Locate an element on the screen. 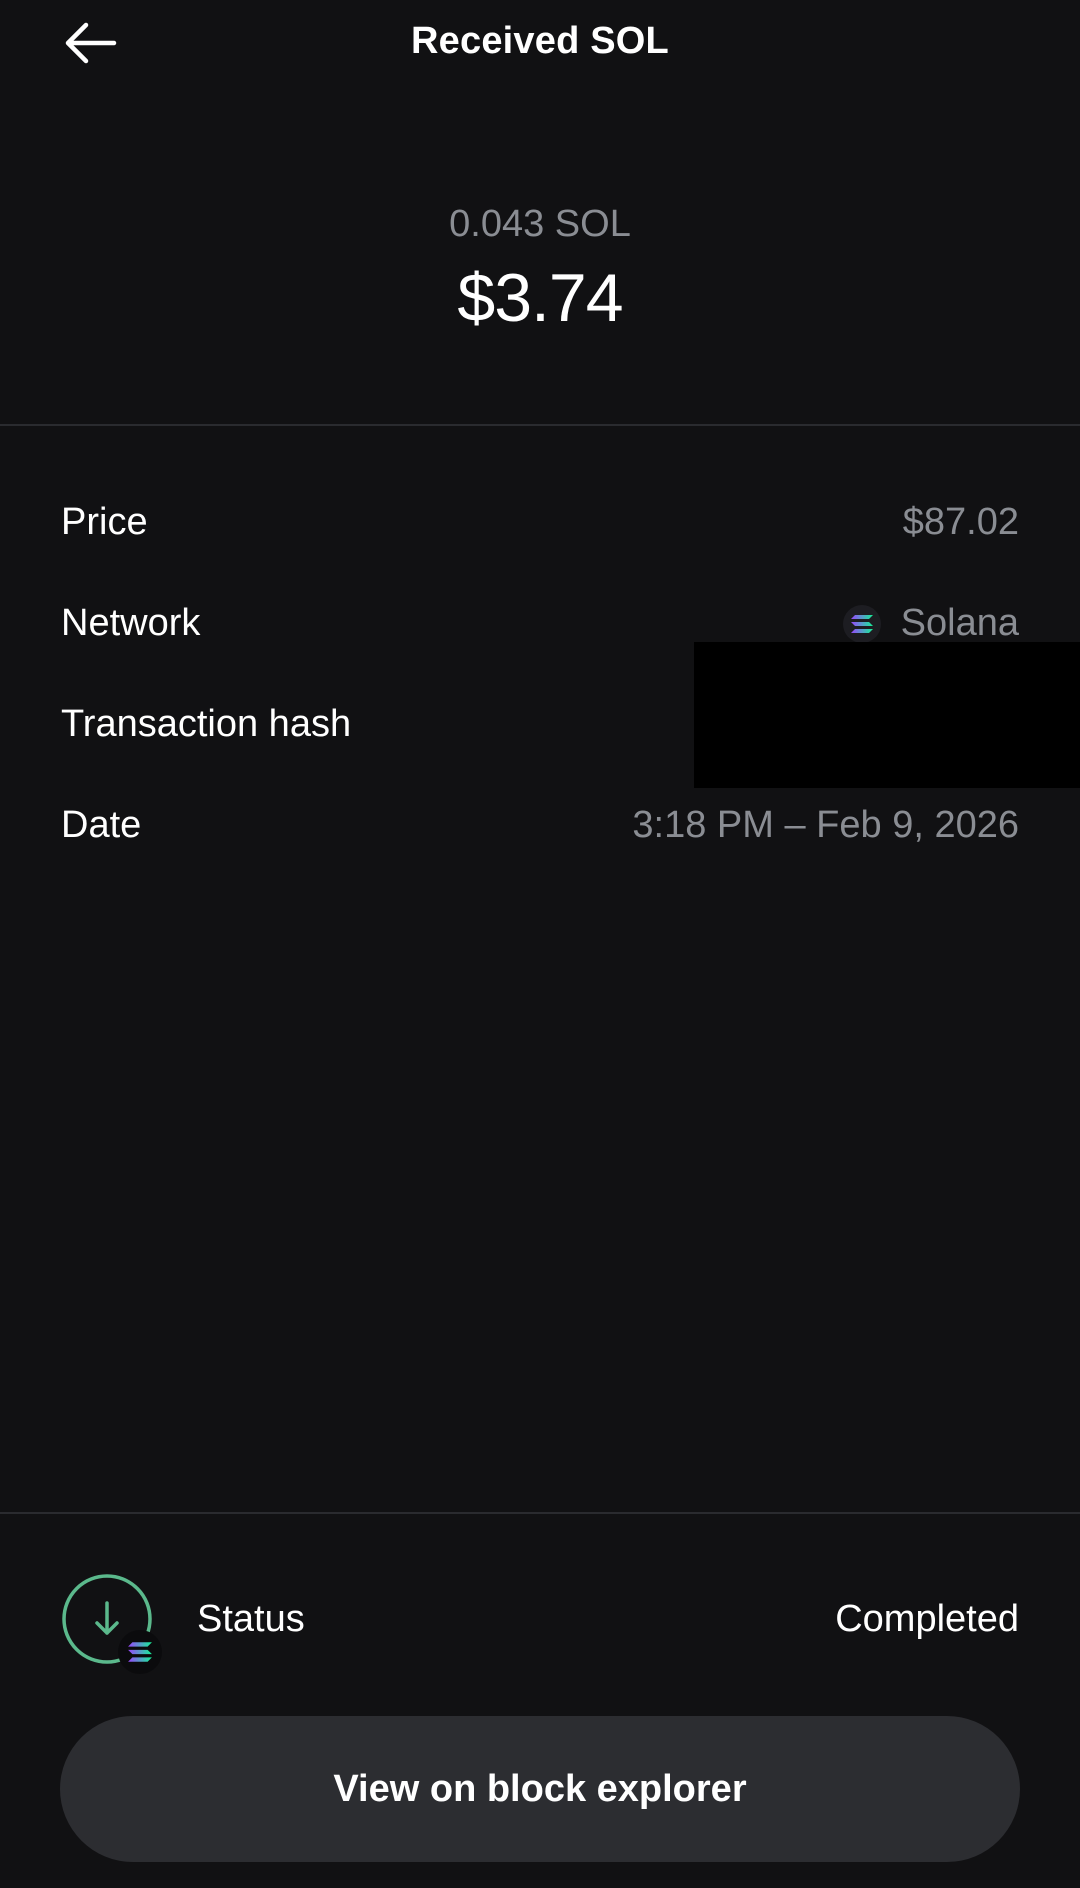  date-label: Date is located at coordinates (101, 825).